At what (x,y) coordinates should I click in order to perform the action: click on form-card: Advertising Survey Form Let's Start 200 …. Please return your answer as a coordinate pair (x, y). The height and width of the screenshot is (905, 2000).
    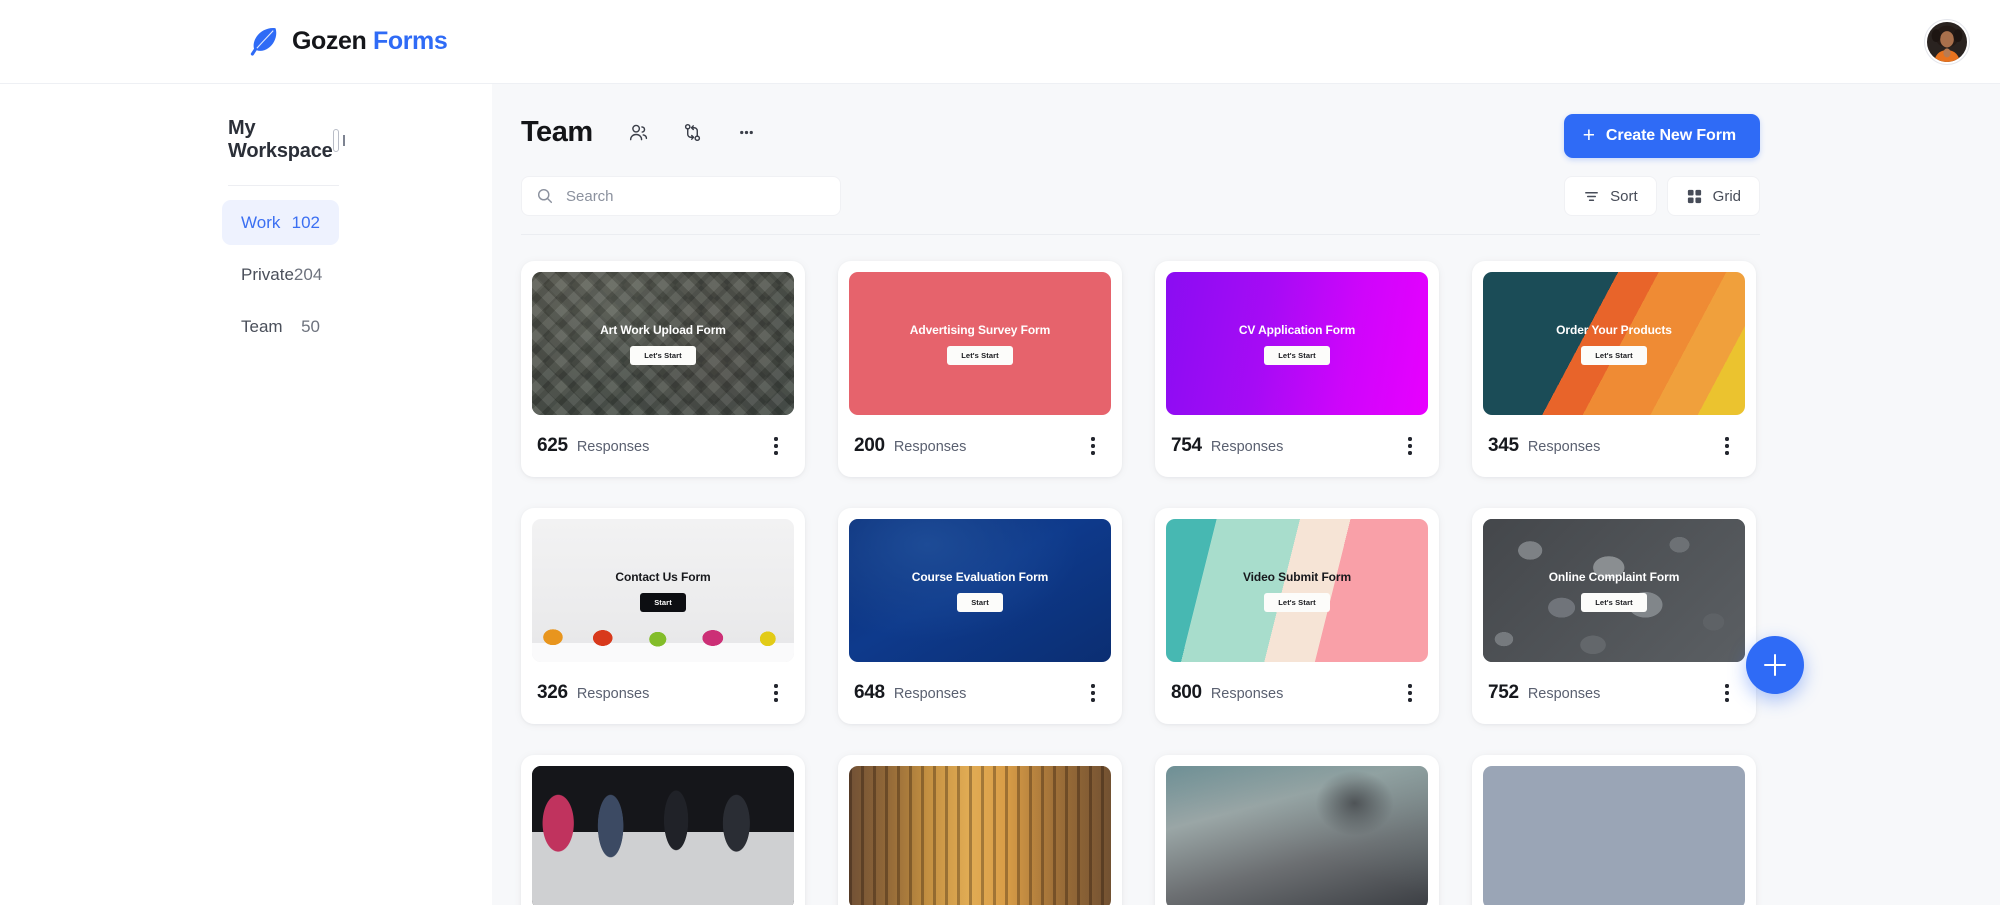
    Looking at the image, I should click on (980, 369).